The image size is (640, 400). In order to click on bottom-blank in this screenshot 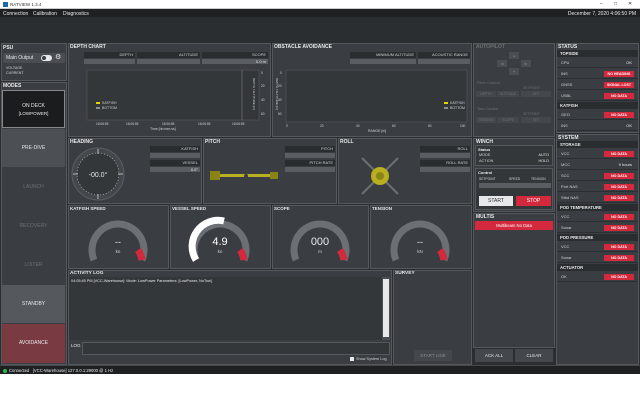, I will do `click(320, 387)`.